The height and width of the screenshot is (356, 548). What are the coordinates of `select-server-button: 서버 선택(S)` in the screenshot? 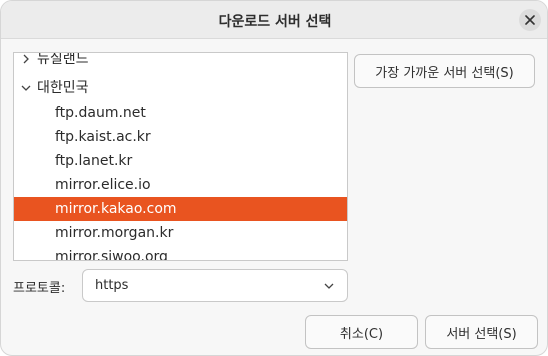 It's located at (481, 332).